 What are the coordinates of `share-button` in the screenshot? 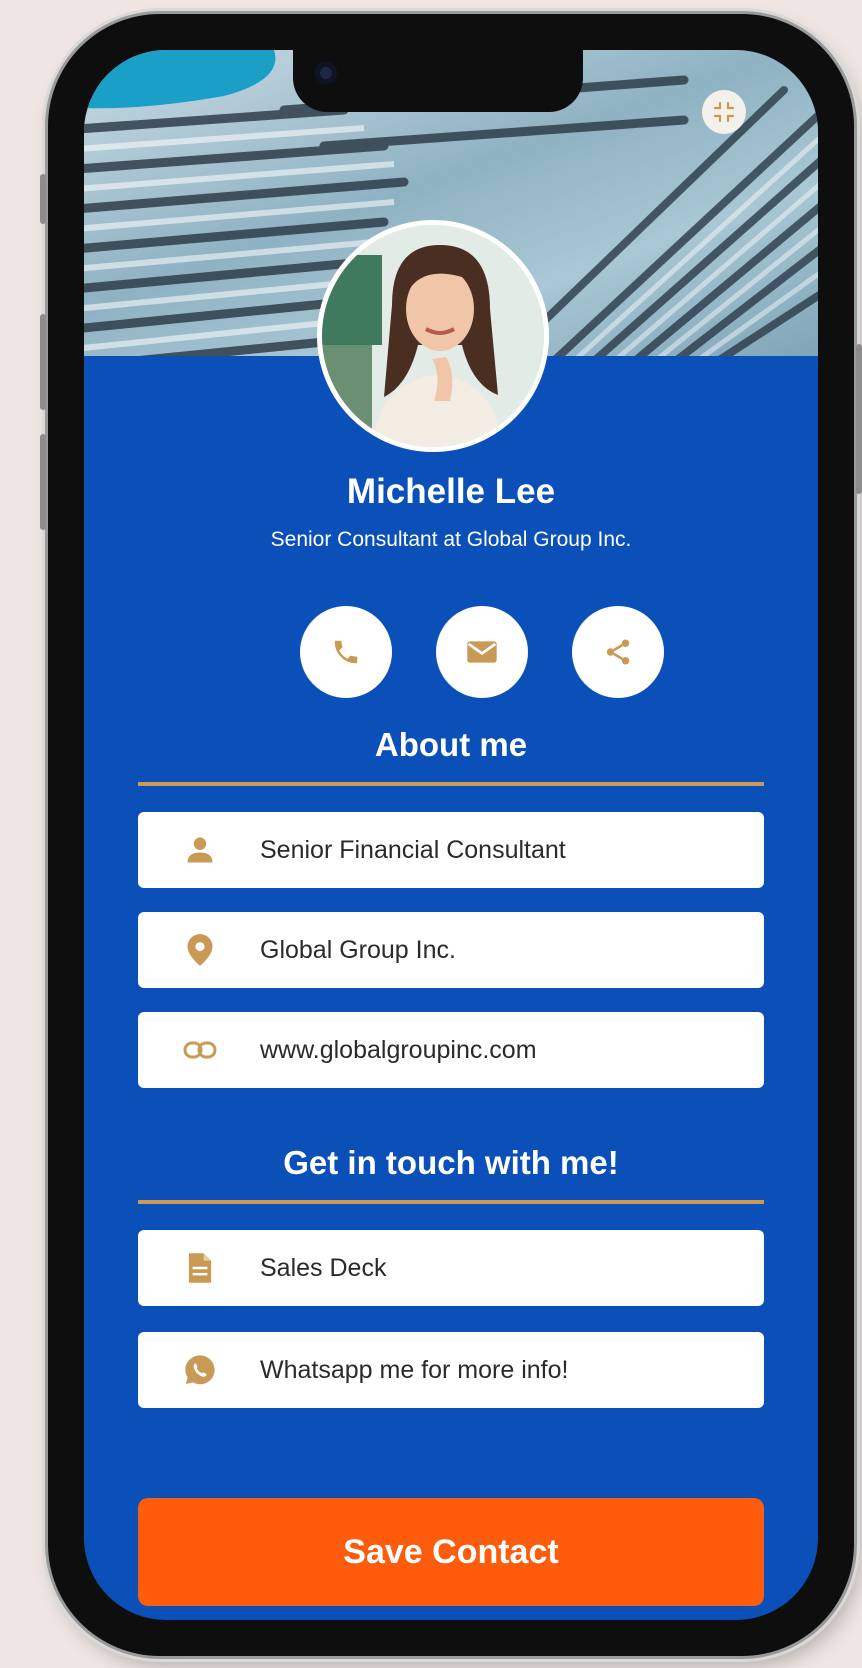 It's located at (618, 652).